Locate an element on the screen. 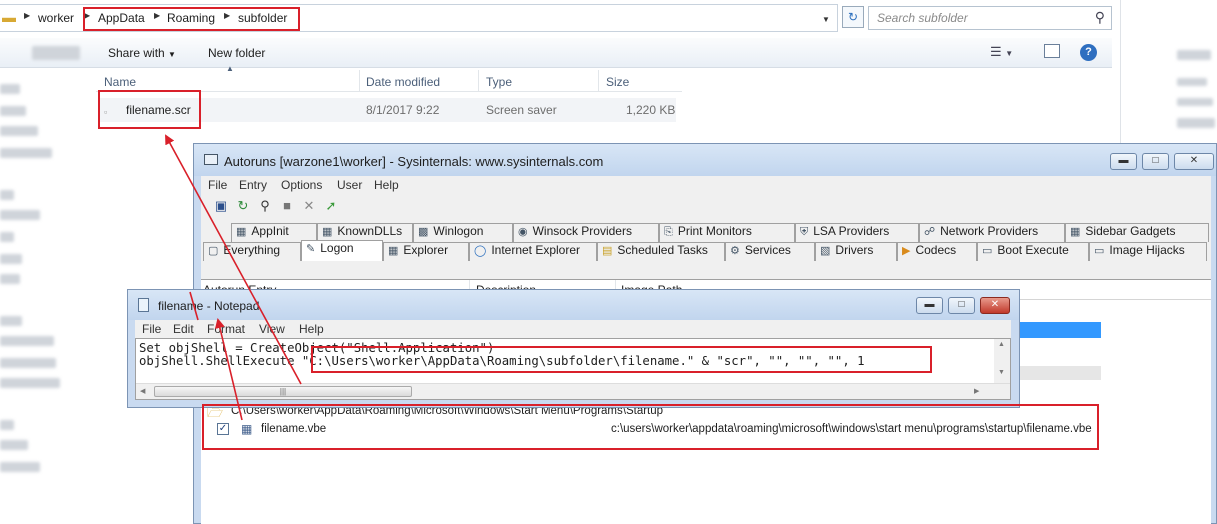  vertical-scrollbar: ▲ ▼ is located at coordinates (1002, 361).